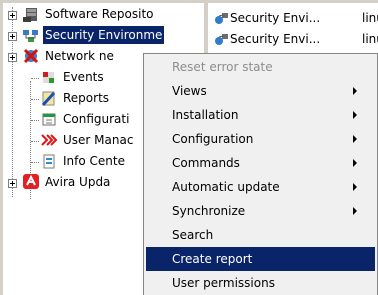 This screenshot has height=295, width=378. Describe the element at coordinates (78, 182) in the screenshot. I see `tree-item-label: Avira Upda` at that location.